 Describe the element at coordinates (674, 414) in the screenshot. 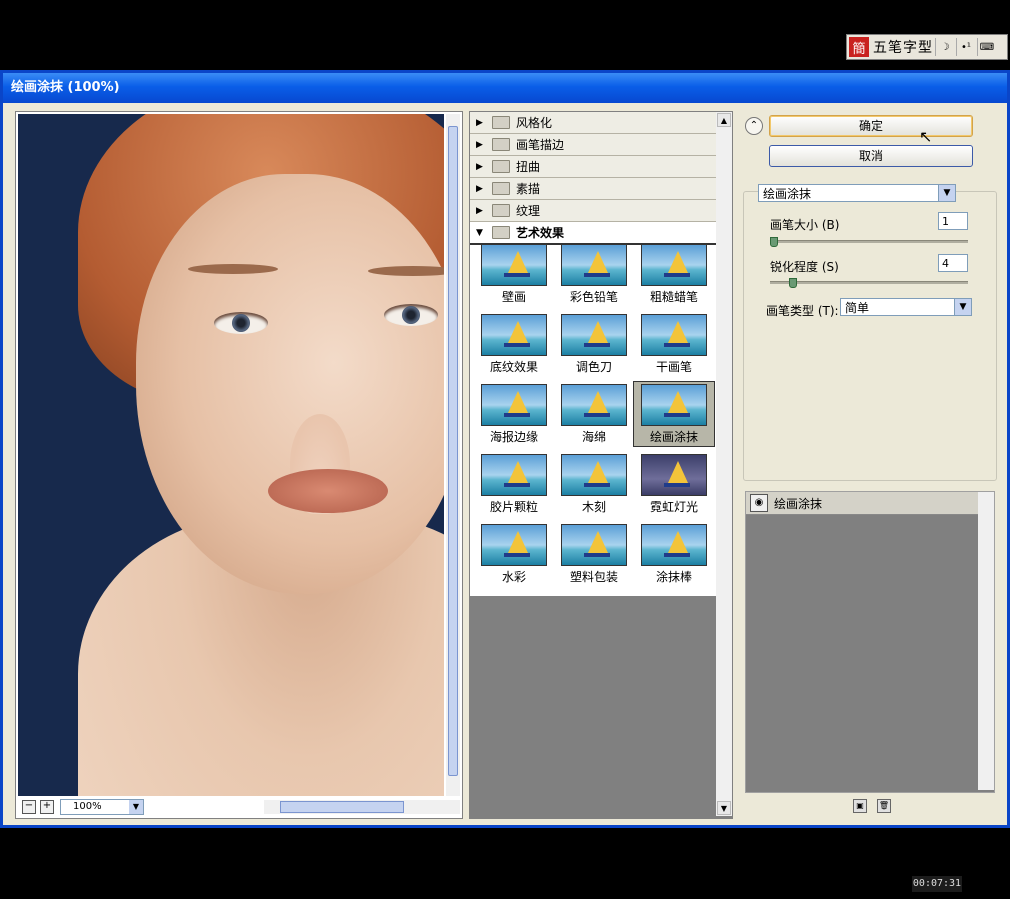

I see `filter-thumb-selected: 绘画涂抹` at that location.